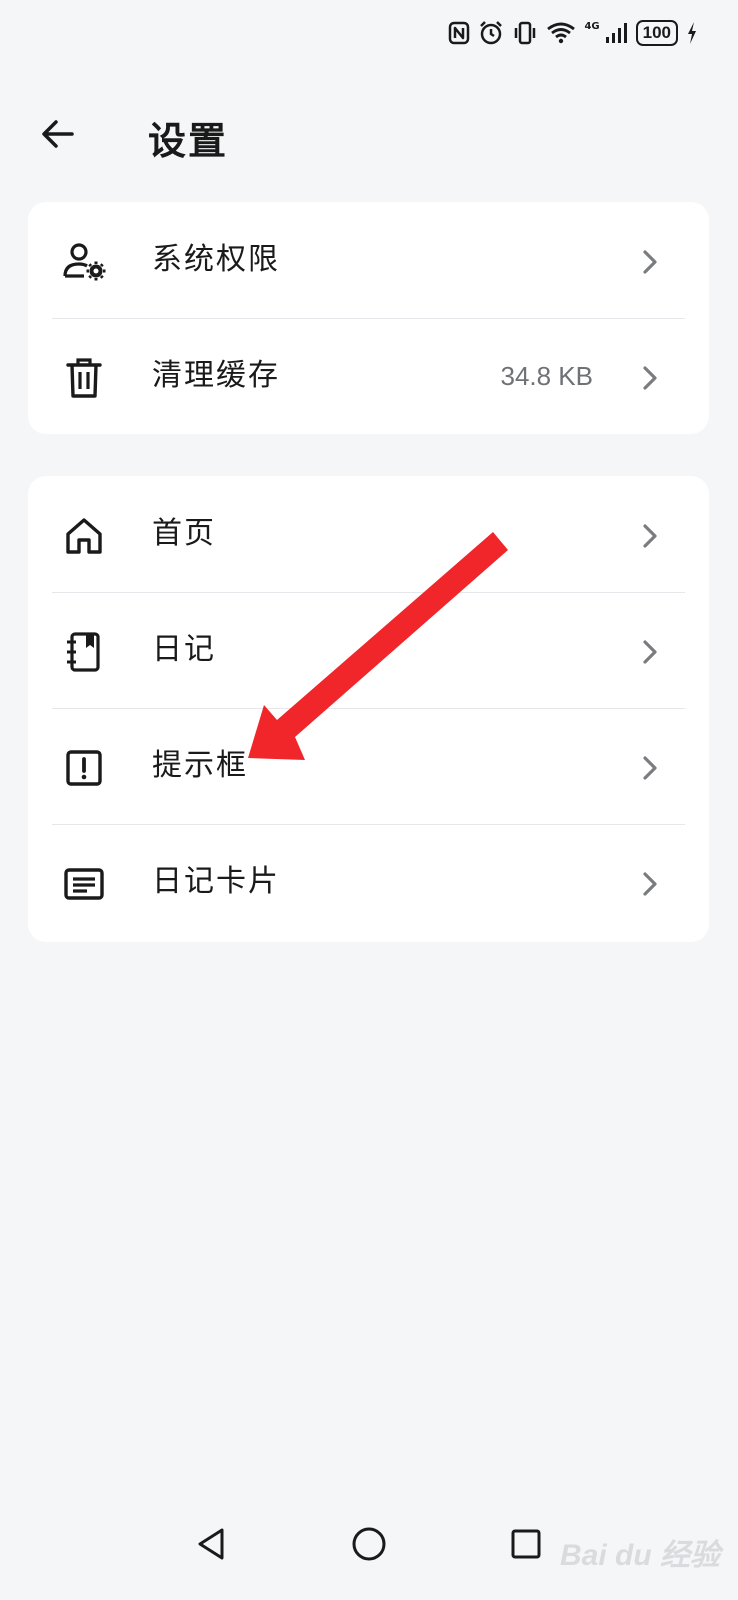 Image resolution: width=738 pixels, height=1600 pixels. I want to click on page-title: 设置, so click(188, 141).